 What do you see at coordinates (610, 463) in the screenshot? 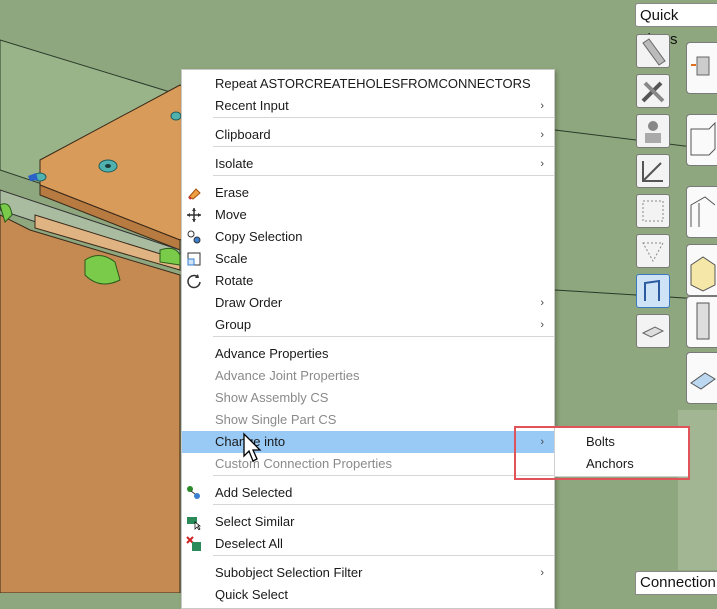
I see `submenu-item-label: Anchors` at bounding box center [610, 463].